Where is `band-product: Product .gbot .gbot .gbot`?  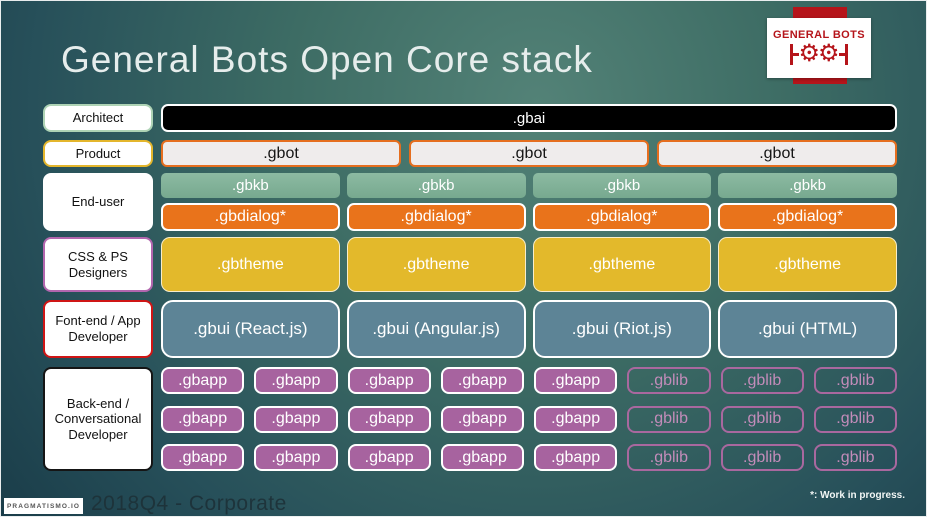
band-product: Product .gbot .gbot .gbot is located at coordinates (470, 153).